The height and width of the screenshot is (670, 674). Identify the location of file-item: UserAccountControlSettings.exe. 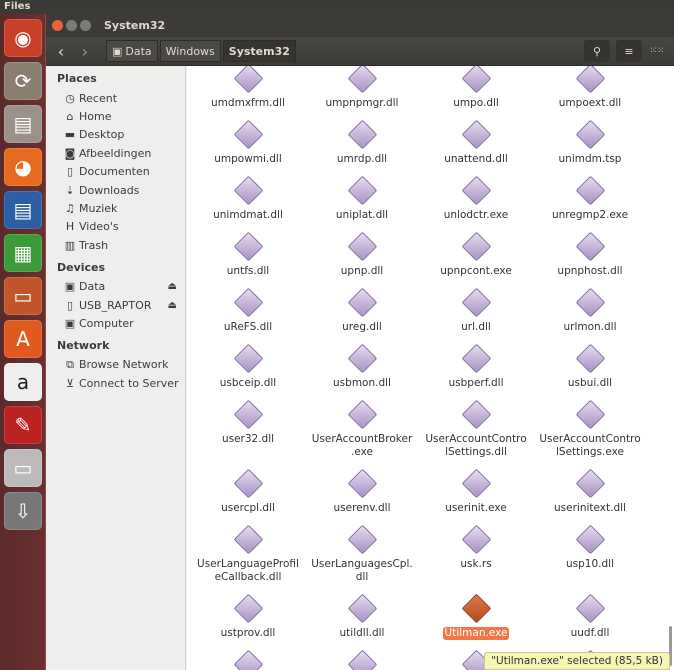
(590, 426).